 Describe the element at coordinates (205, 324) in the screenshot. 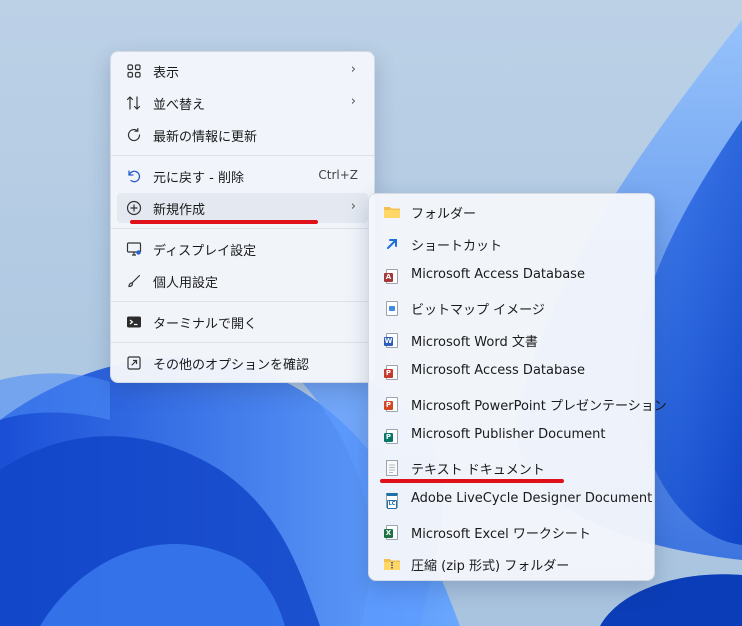

I see `menu-item-label: ターミナルで開く` at that location.